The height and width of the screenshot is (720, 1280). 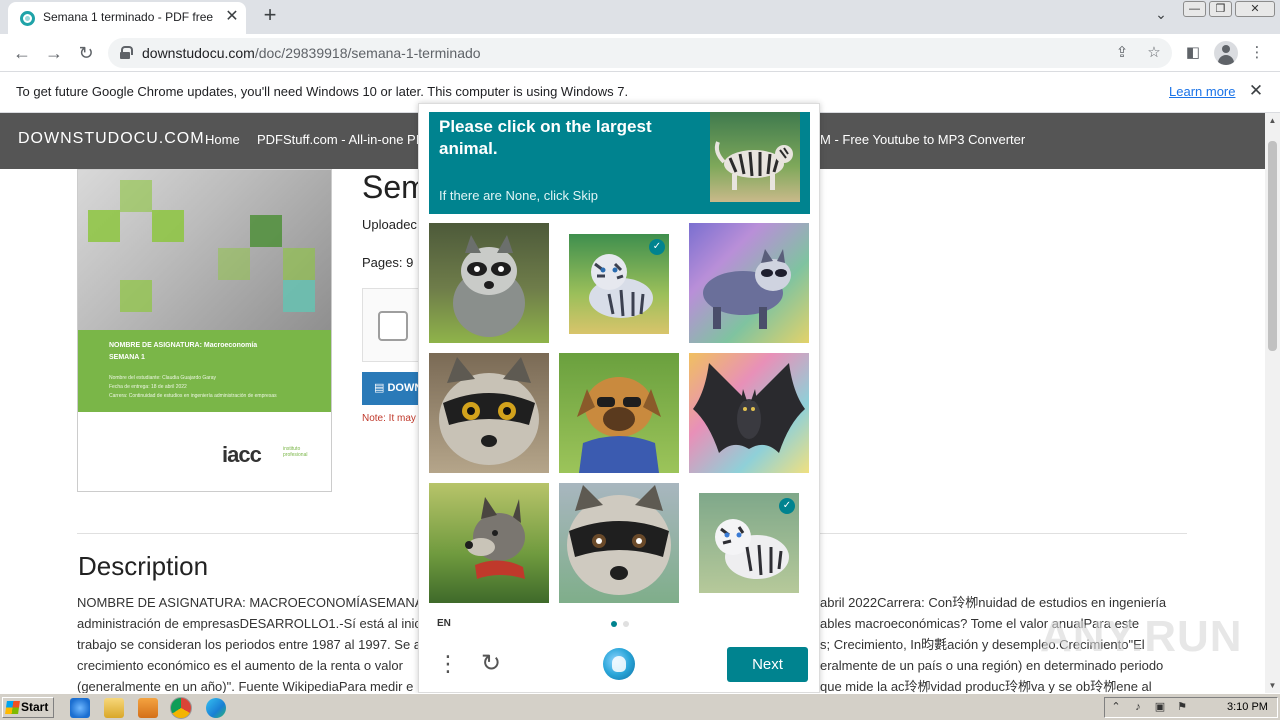 What do you see at coordinates (126, 52) in the screenshot?
I see `lock-icon` at bounding box center [126, 52].